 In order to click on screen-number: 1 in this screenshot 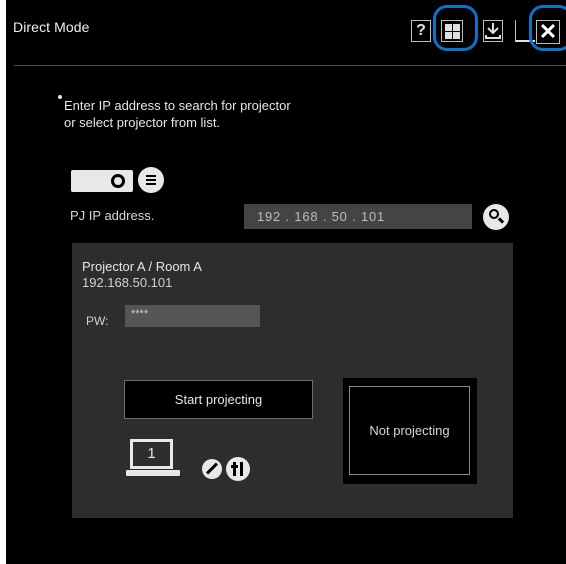, I will do `click(151, 454)`.